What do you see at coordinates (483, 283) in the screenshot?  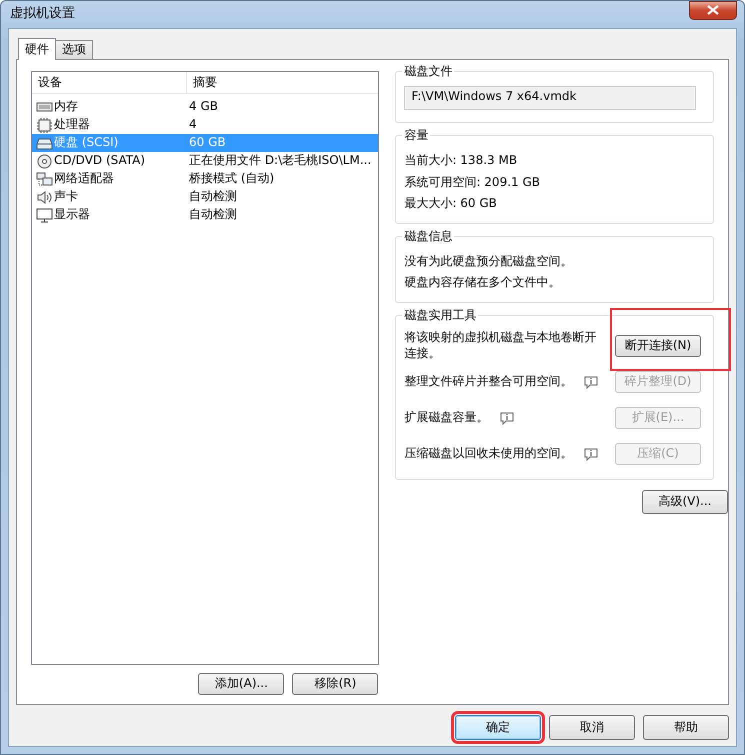 I see `info-text: 硬盘内容存储在多个文件中。` at bounding box center [483, 283].